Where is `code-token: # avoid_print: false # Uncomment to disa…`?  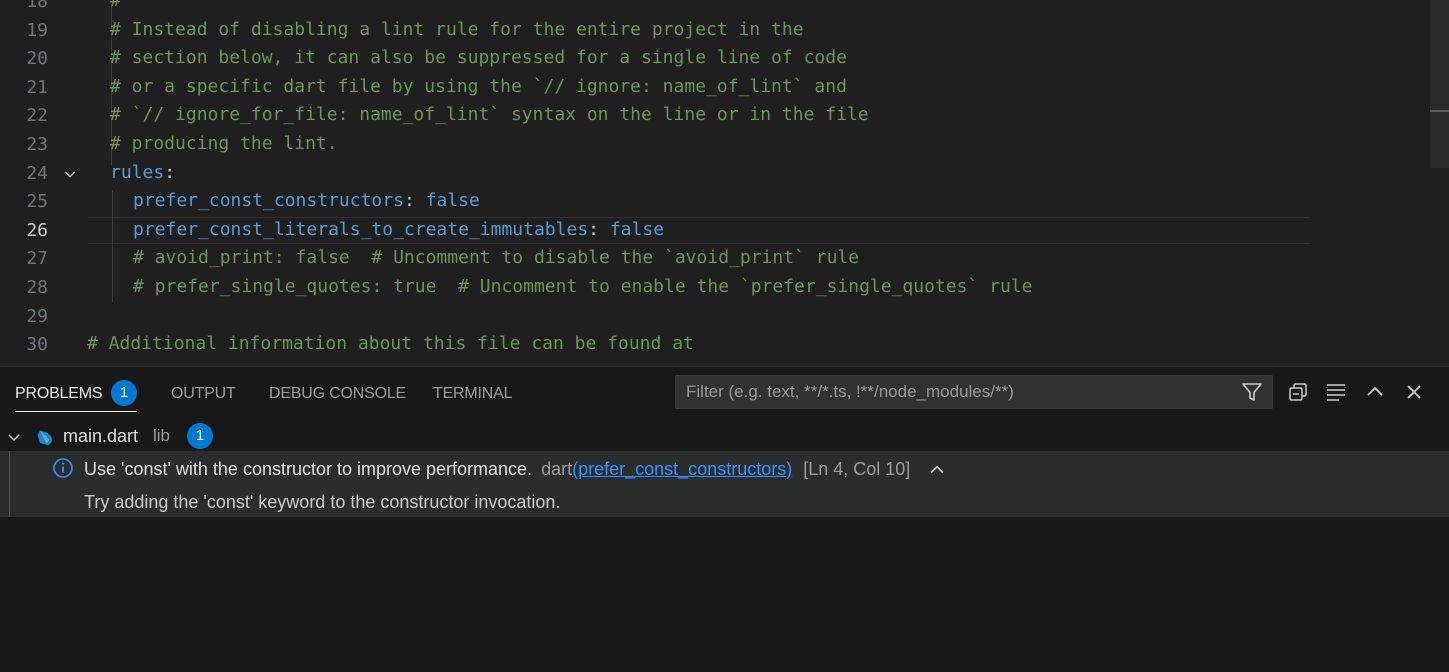 code-token: # avoid_print: false # Uncomment to disa… is located at coordinates (496, 258).